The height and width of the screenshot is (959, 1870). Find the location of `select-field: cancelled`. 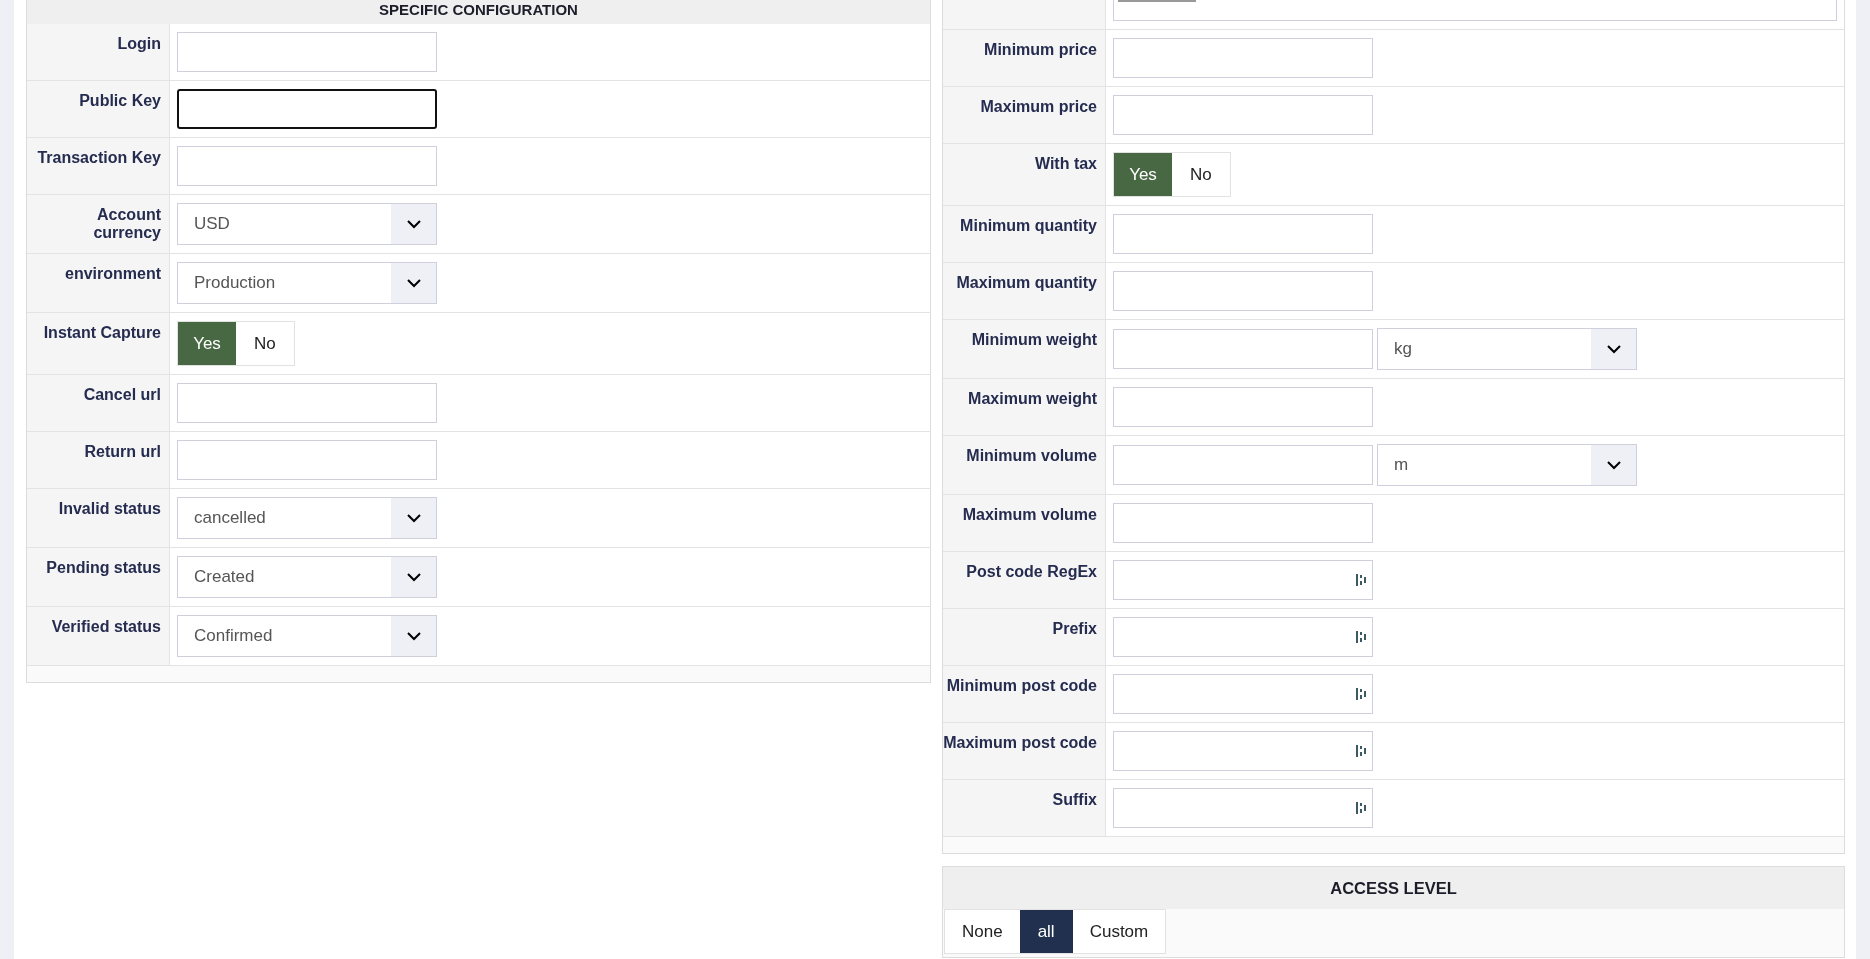

select-field: cancelled is located at coordinates (307, 518).